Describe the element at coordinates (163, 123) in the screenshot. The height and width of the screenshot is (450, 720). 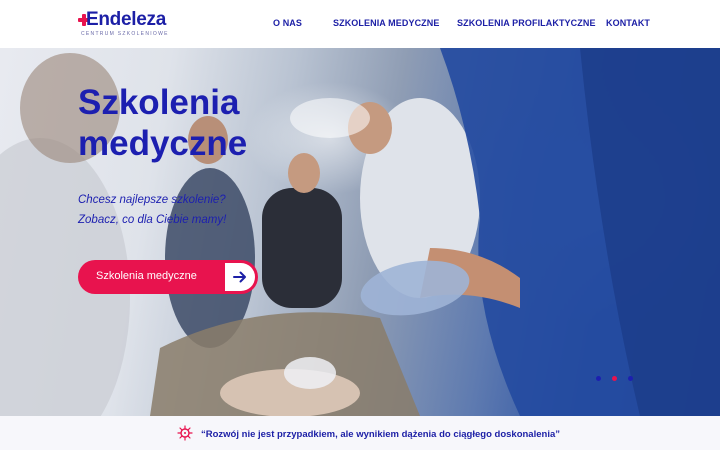
I see `hero-title: Szkolenia medyczne` at that location.